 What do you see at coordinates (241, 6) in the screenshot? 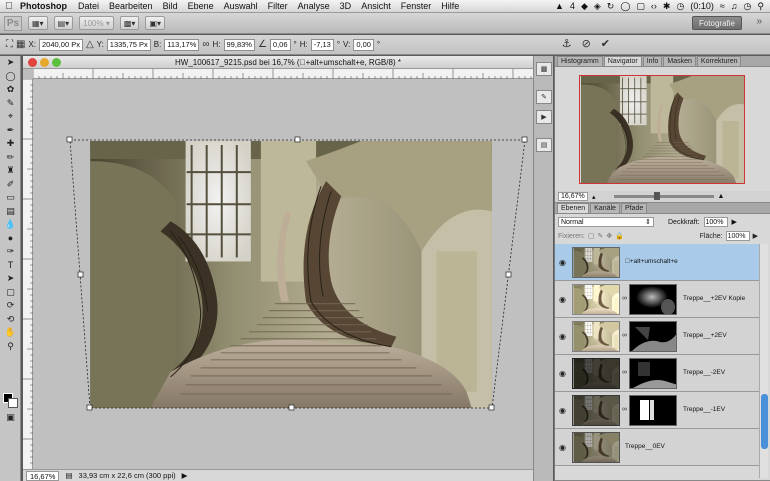
I see `menu-auswahl: Auswahl` at bounding box center [241, 6].